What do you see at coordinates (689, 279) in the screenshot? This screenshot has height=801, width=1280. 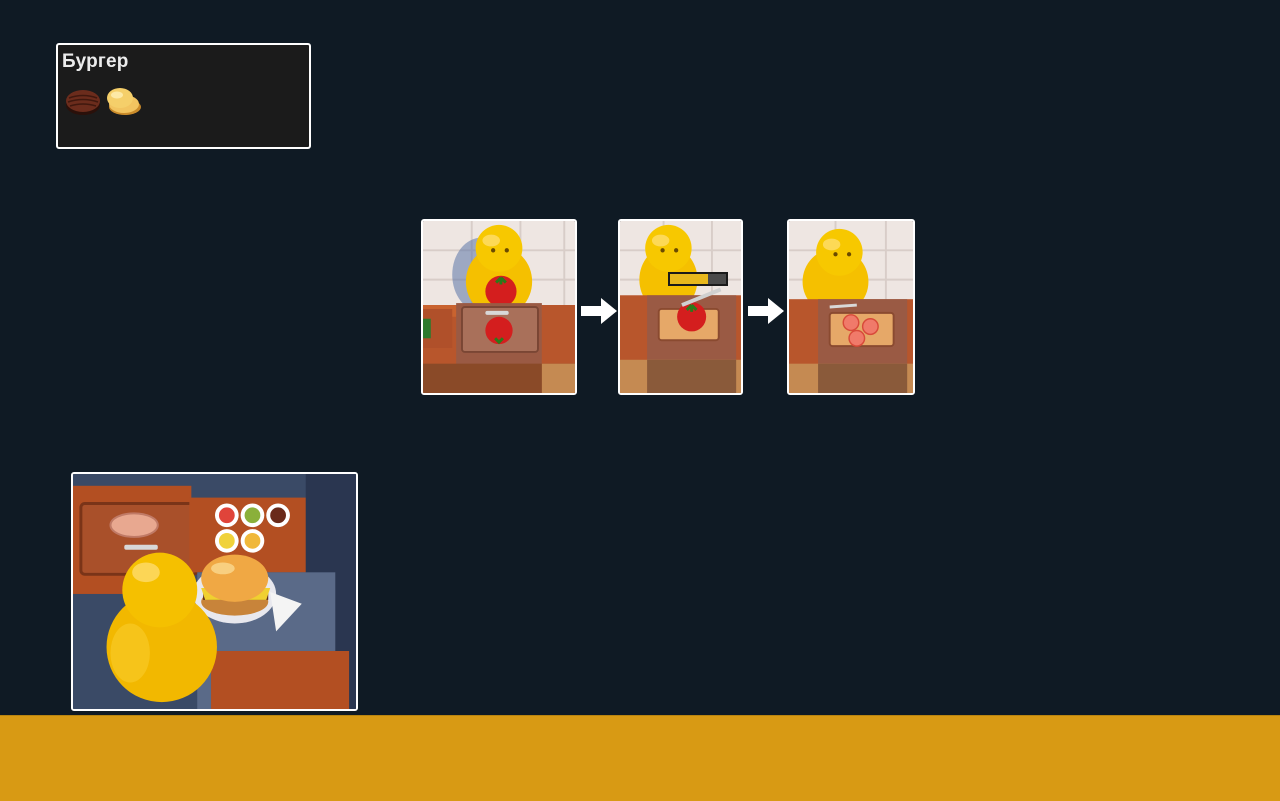 I see `chop-progress-fill` at bounding box center [689, 279].